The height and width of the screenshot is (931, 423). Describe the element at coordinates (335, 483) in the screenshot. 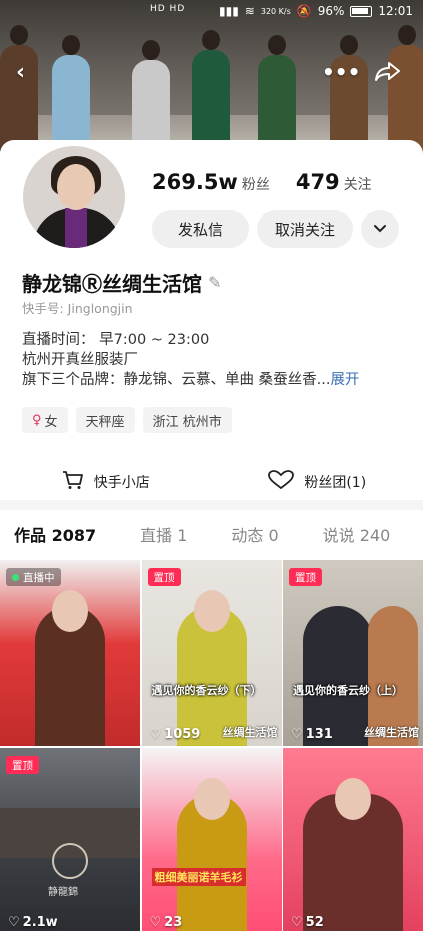

I see `fan-club-label: 粉丝团(1)` at that location.